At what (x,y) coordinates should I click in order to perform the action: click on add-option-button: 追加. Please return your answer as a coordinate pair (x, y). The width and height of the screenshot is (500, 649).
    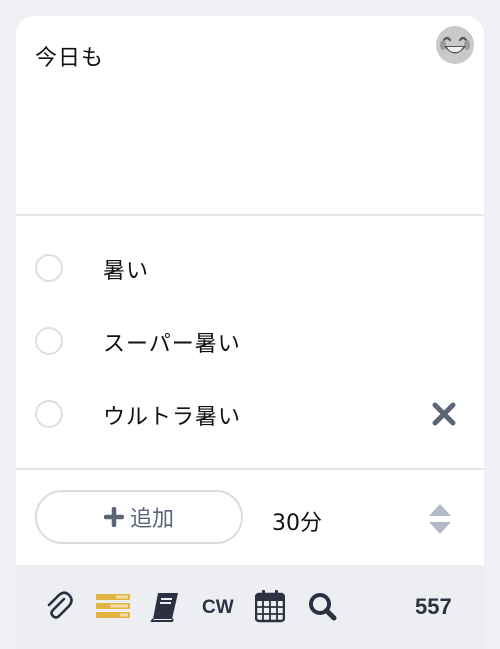
    Looking at the image, I should click on (139, 517).